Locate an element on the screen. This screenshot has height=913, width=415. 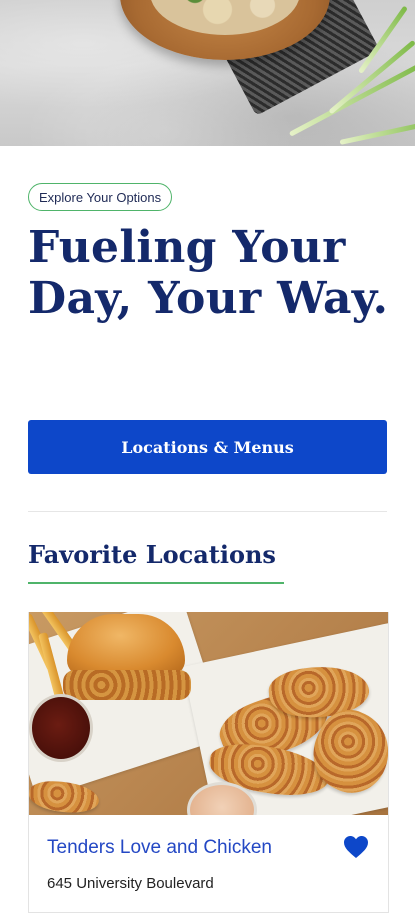
bbq-sauce-cup is located at coordinates (61, 728).